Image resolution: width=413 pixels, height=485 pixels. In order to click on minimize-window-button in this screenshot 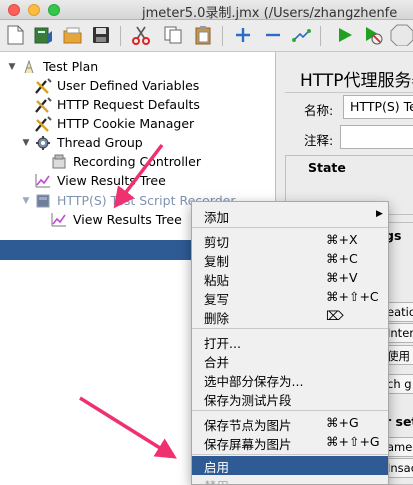, I will do `click(34, 10)`.